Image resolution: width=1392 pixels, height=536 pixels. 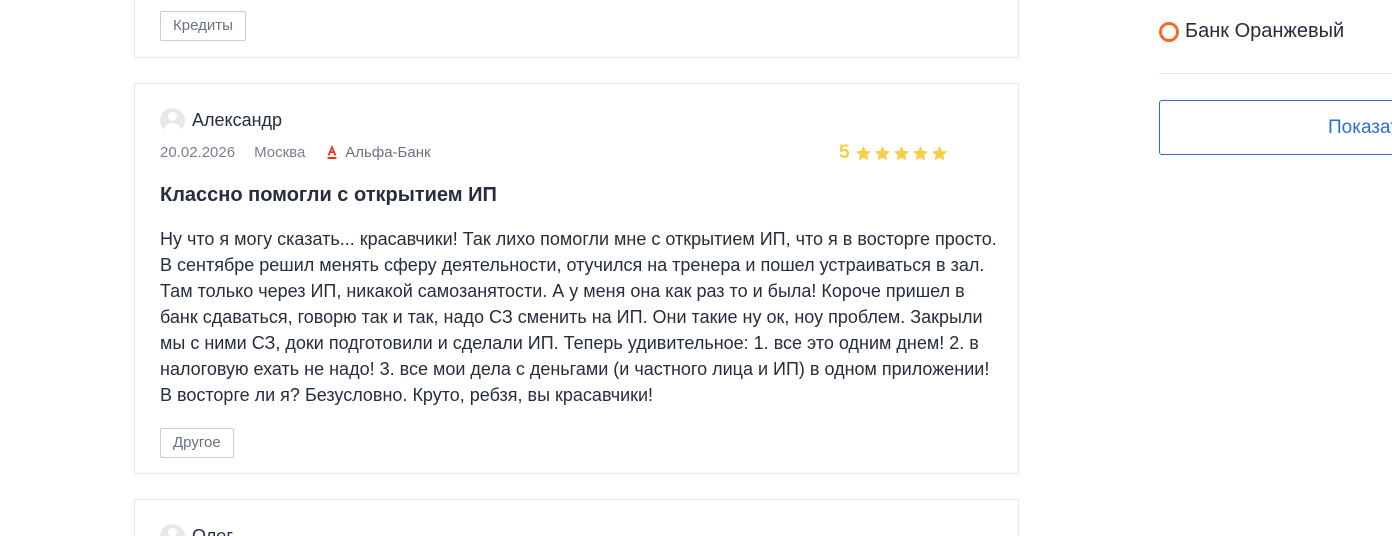 I want to click on review-author: Олег, so click(x=196, y=530).